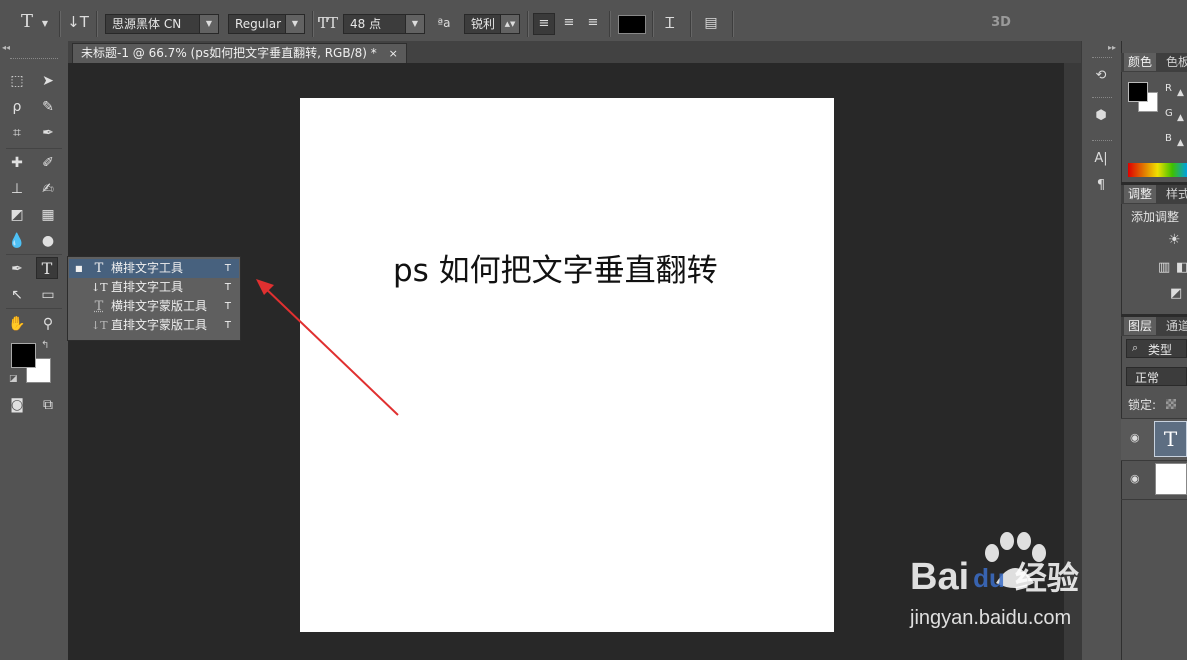 The height and width of the screenshot is (660, 1187). What do you see at coordinates (48, 133) in the screenshot?
I see `eyedropper-tool-icon: ✒` at bounding box center [48, 133].